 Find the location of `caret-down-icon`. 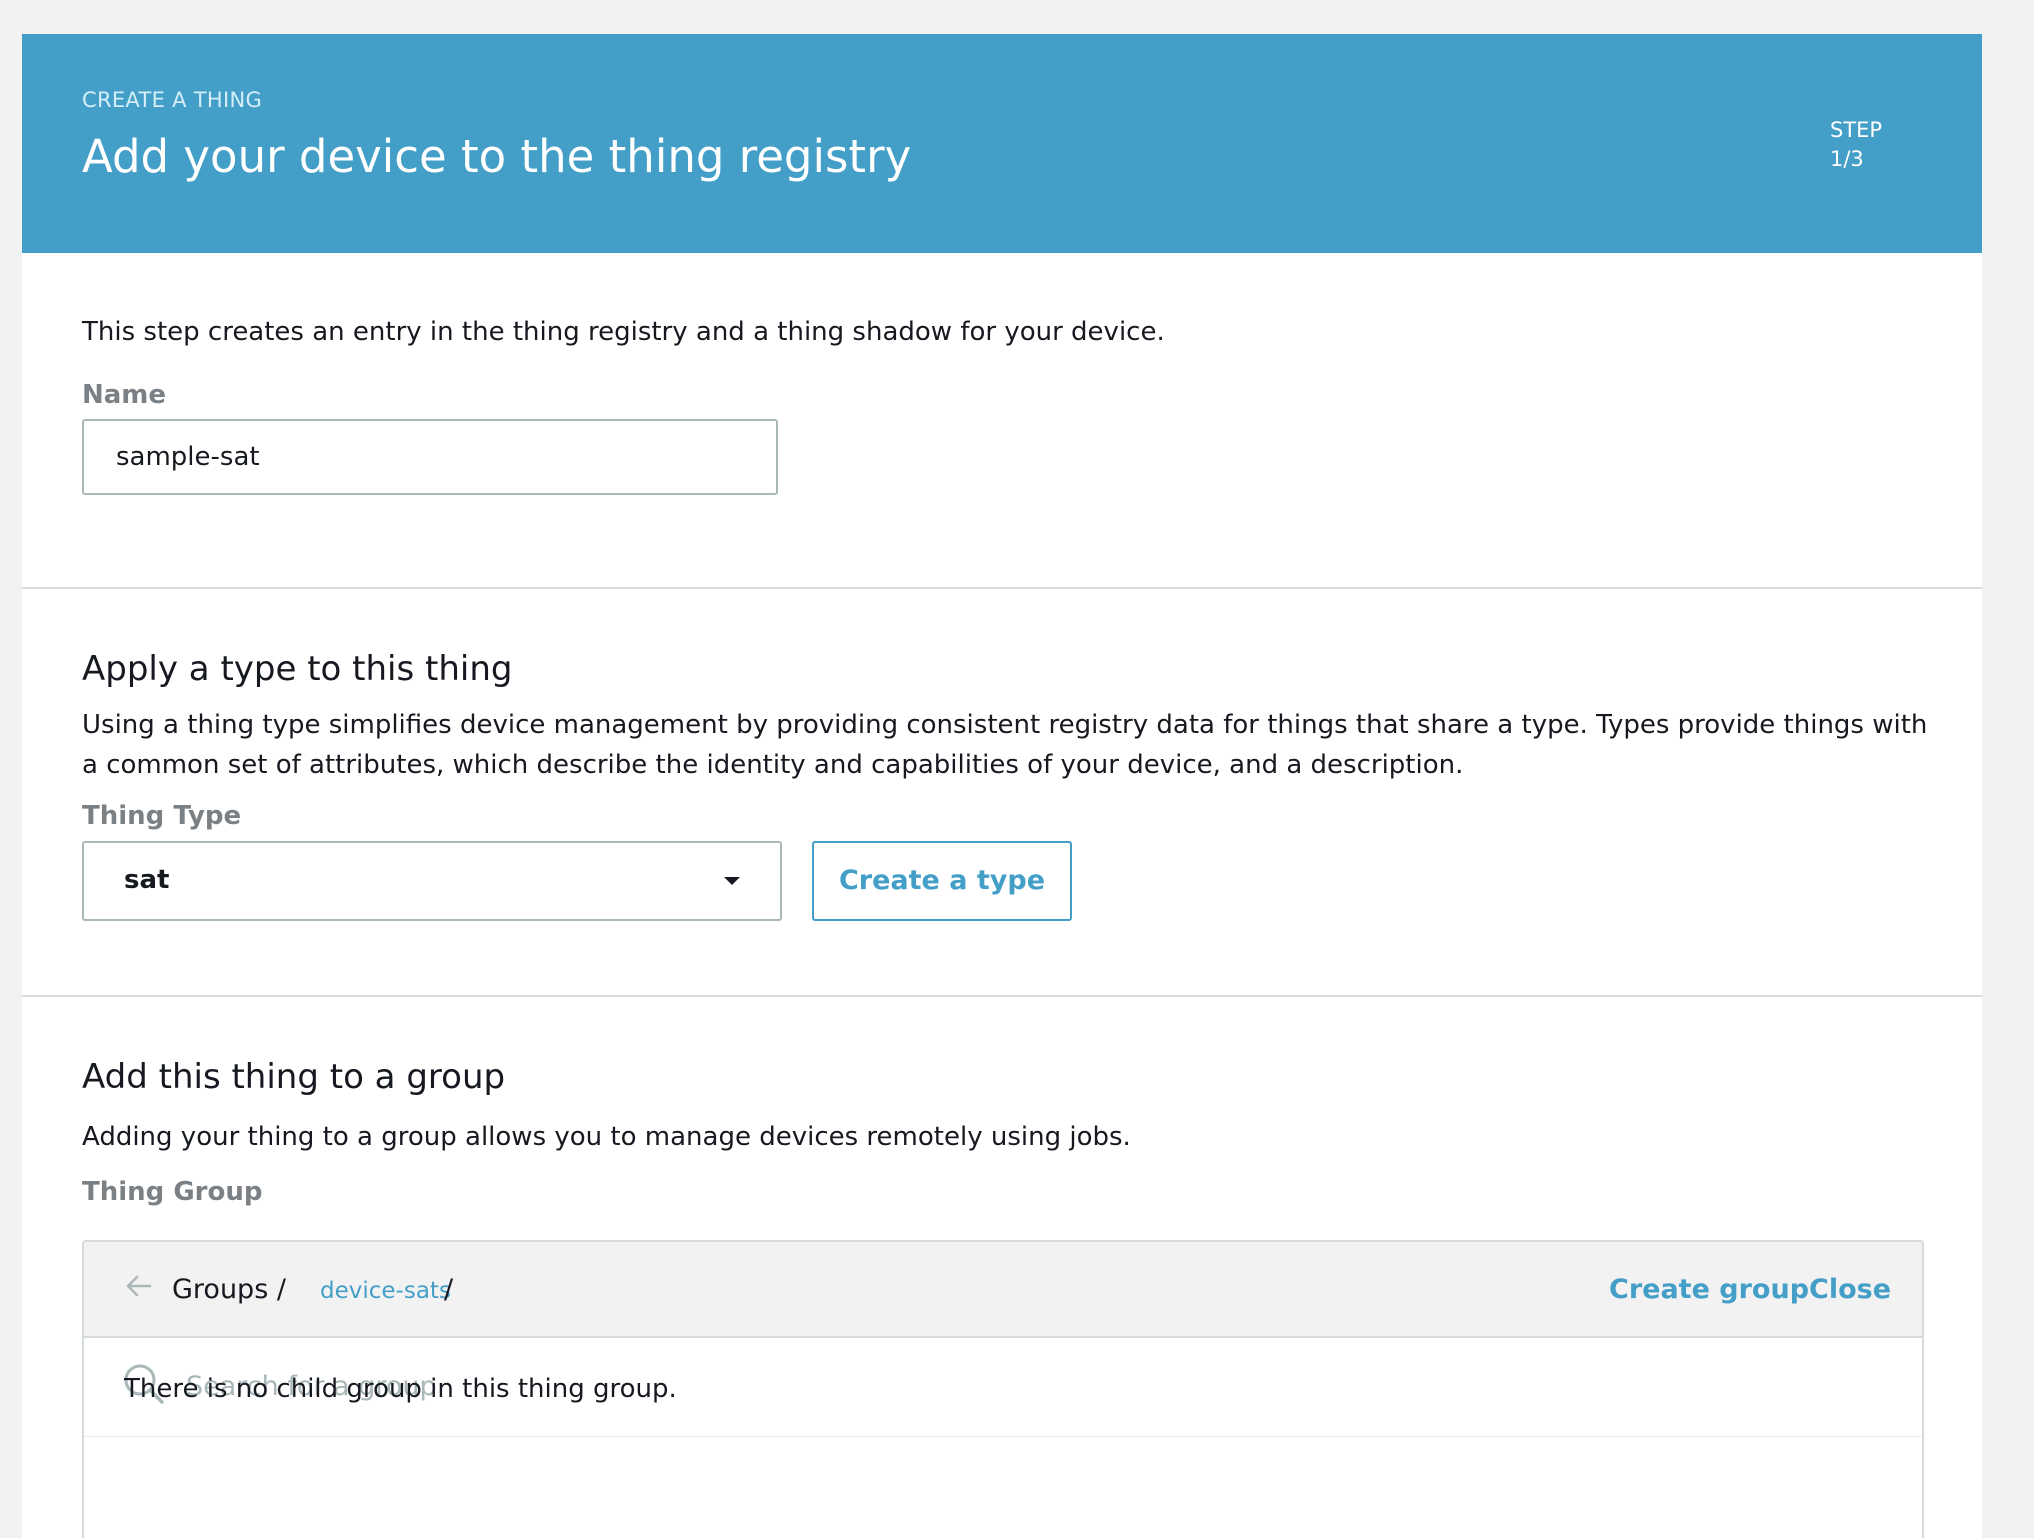

caret-down-icon is located at coordinates (732, 881).